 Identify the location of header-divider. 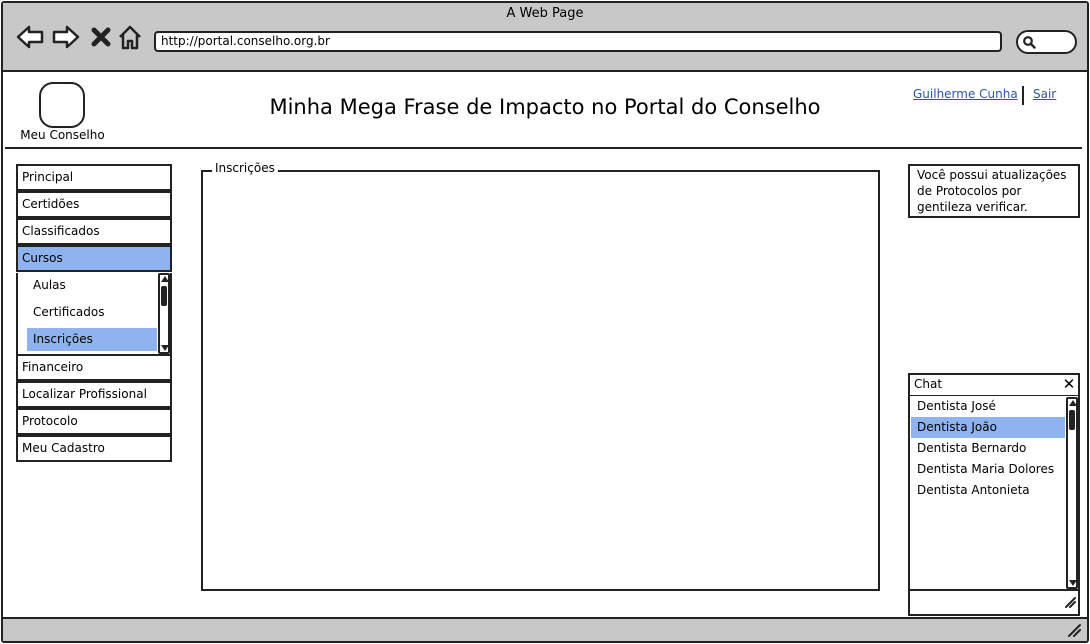
(543, 148).